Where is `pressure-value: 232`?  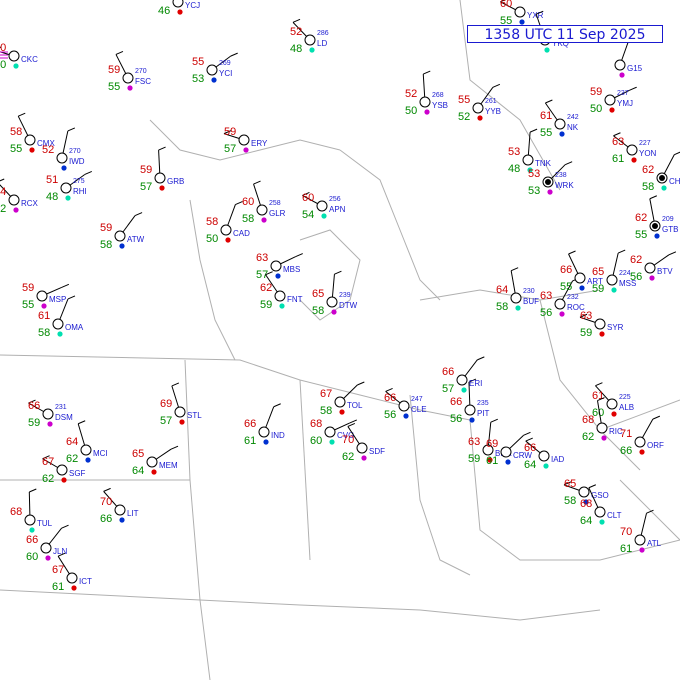 pressure-value: 232 is located at coordinates (573, 297).